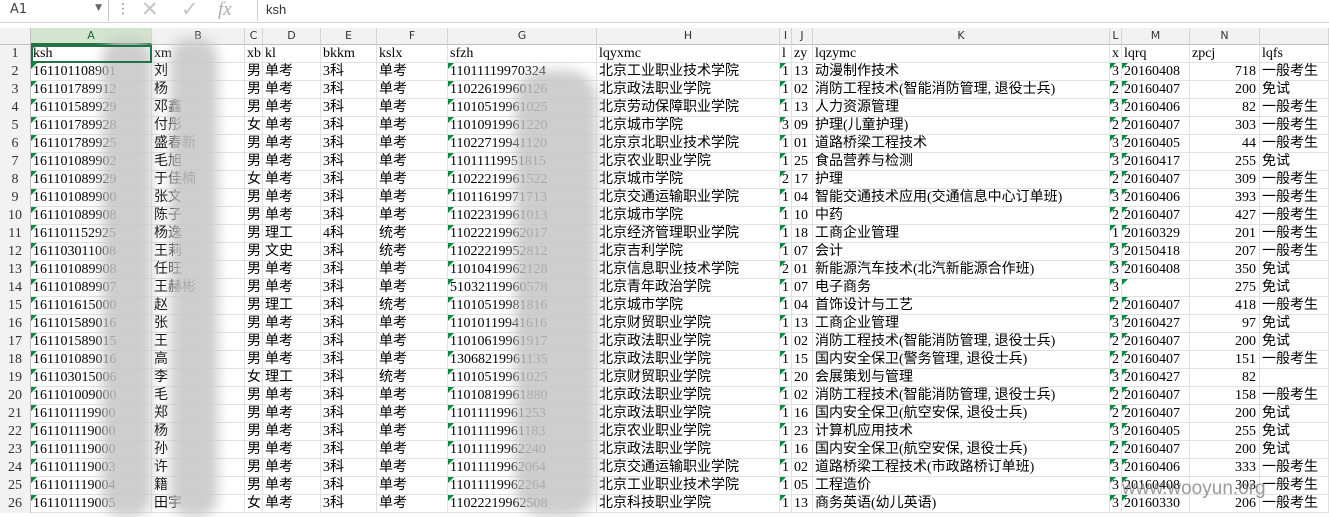  What do you see at coordinates (802, 486) in the screenshot?
I see `table-cell: 05` at bounding box center [802, 486].